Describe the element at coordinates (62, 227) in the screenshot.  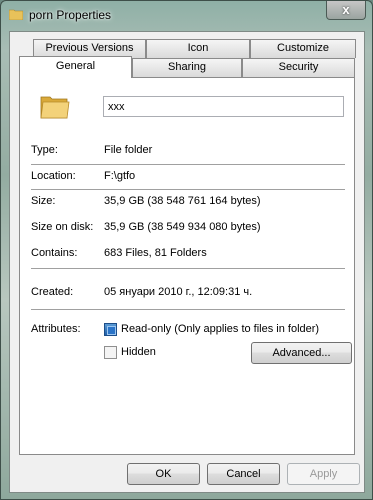
I see `size-on-disk-label: Size on disk:` at that location.